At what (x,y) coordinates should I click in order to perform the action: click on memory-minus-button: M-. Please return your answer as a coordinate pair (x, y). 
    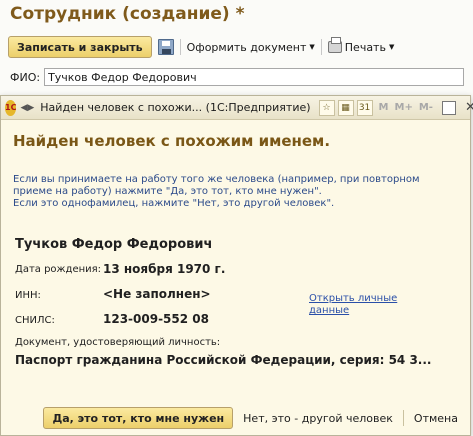
    Looking at the image, I should click on (426, 107).